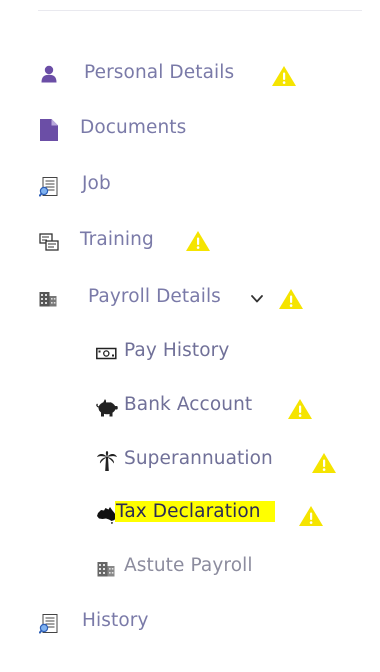  What do you see at coordinates (107, 461) in the screenshot?
I see `palm-tree-icon` at bounding box center [107, 461].